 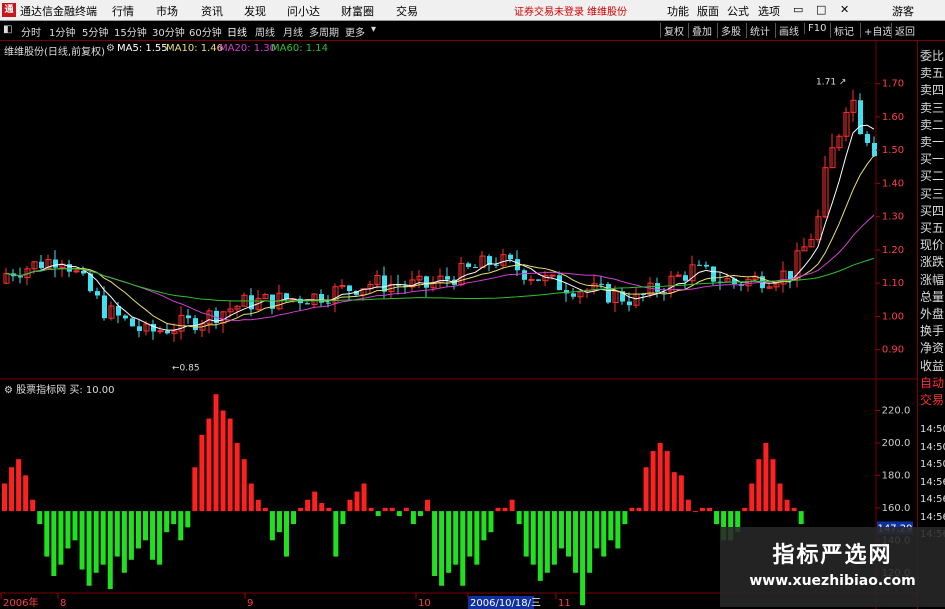 I want to click on toolbar-left-icon: ◧, so click(x=7, y=29).